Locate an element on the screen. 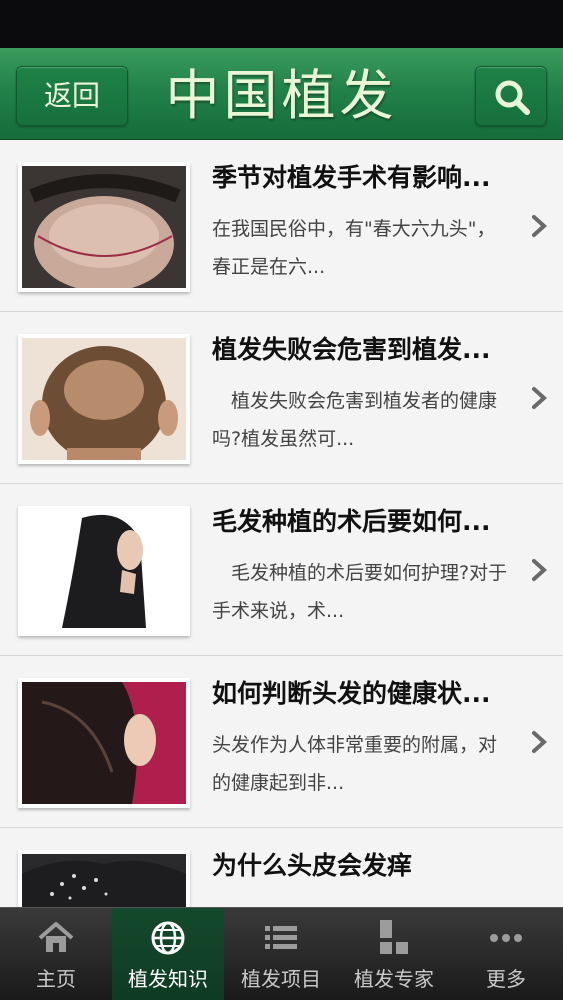  tab-label: 植发知识 is located at coordinates (168, 979).